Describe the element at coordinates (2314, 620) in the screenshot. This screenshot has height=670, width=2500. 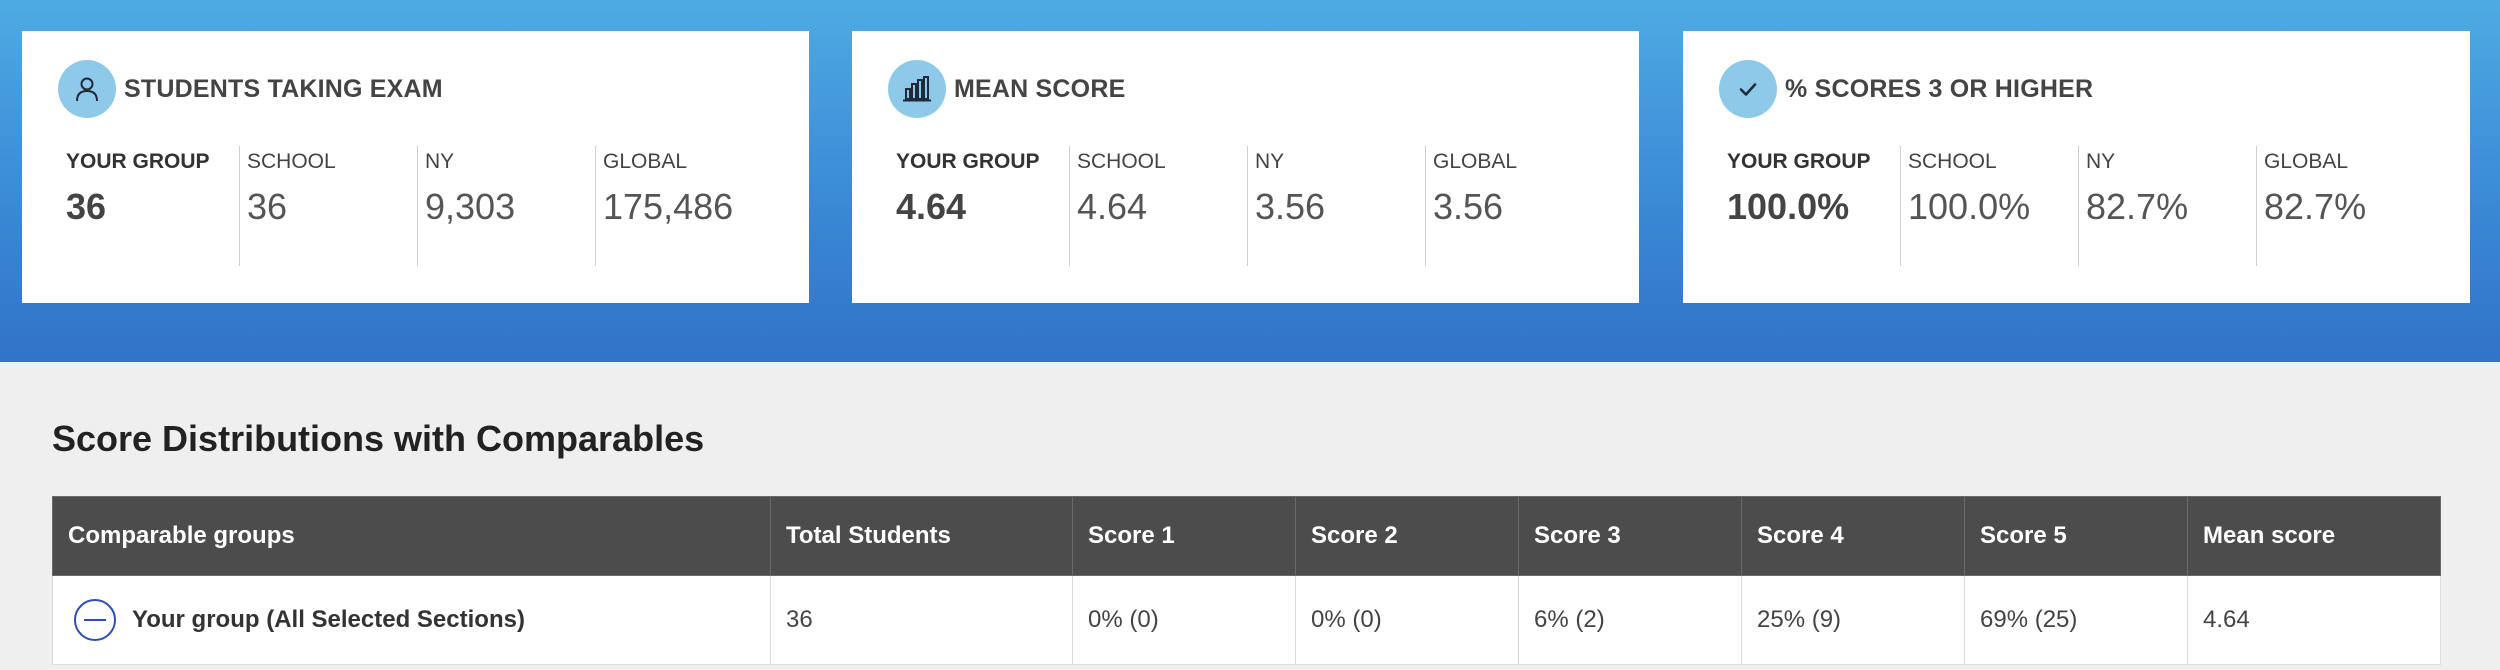
I see `cell-mean-score: 4.64` at that location.